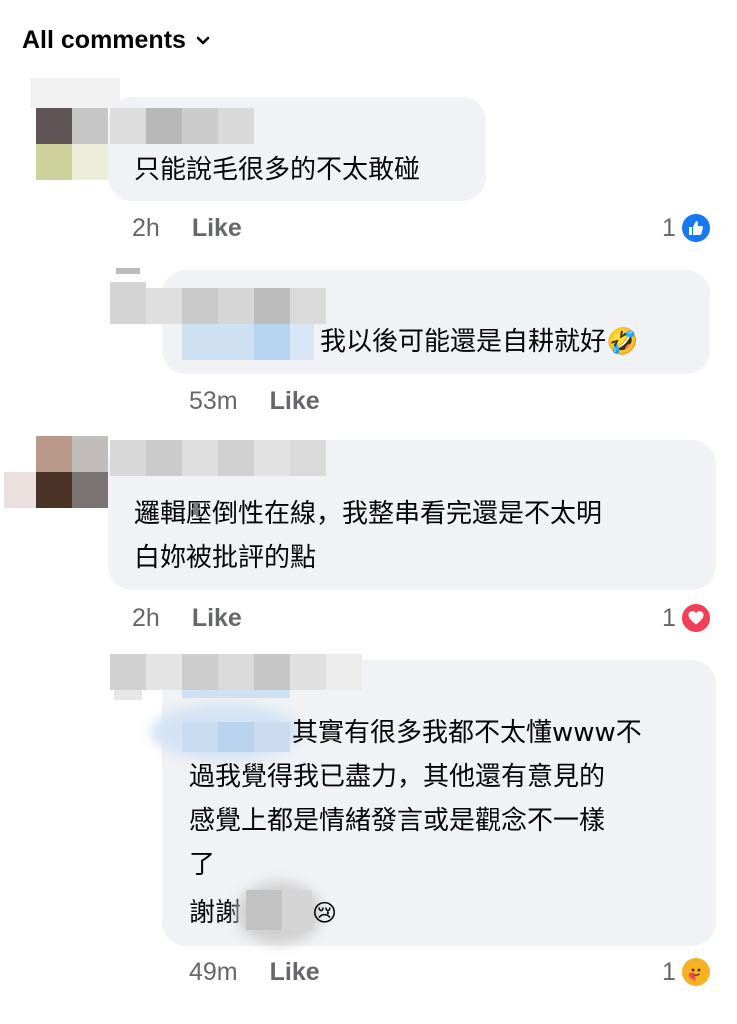  Describe the element at coordinates (467, 733) in the screenshot. I see `comment-text-line-1: 其實有很多我都不太懂www不` at that location.